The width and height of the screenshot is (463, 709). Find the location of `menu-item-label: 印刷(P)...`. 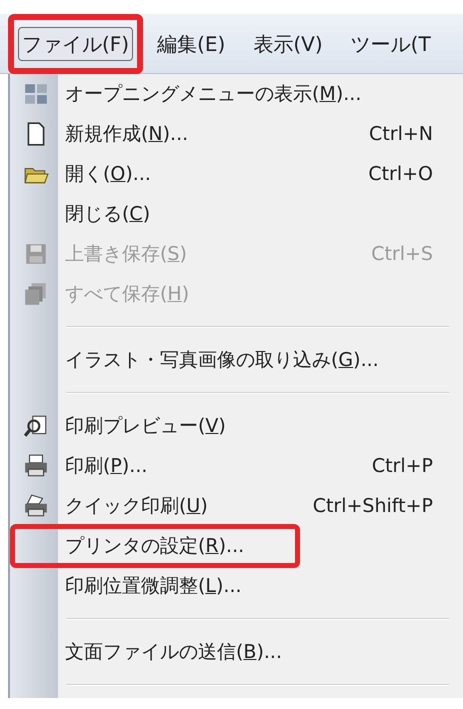

menu-item-label: 印刷(P)... is located at coordinates (106, 466).